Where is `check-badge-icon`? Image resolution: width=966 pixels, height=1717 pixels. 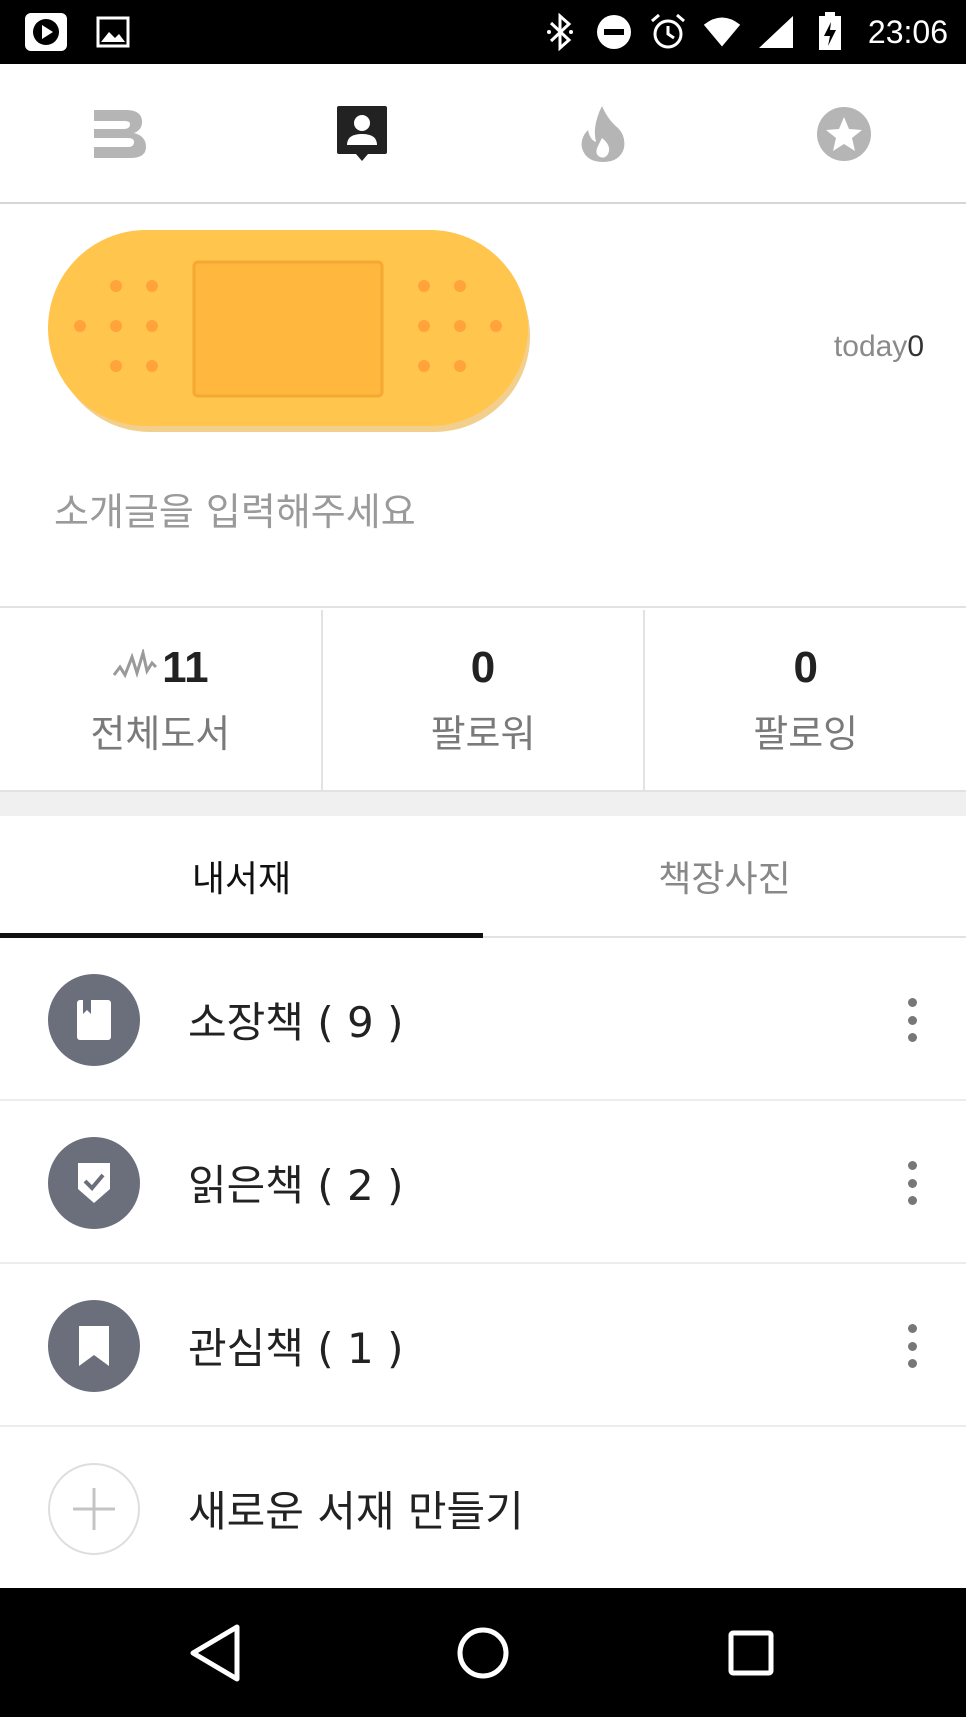
check-badge-icon is located at coordinates (94, 1183).